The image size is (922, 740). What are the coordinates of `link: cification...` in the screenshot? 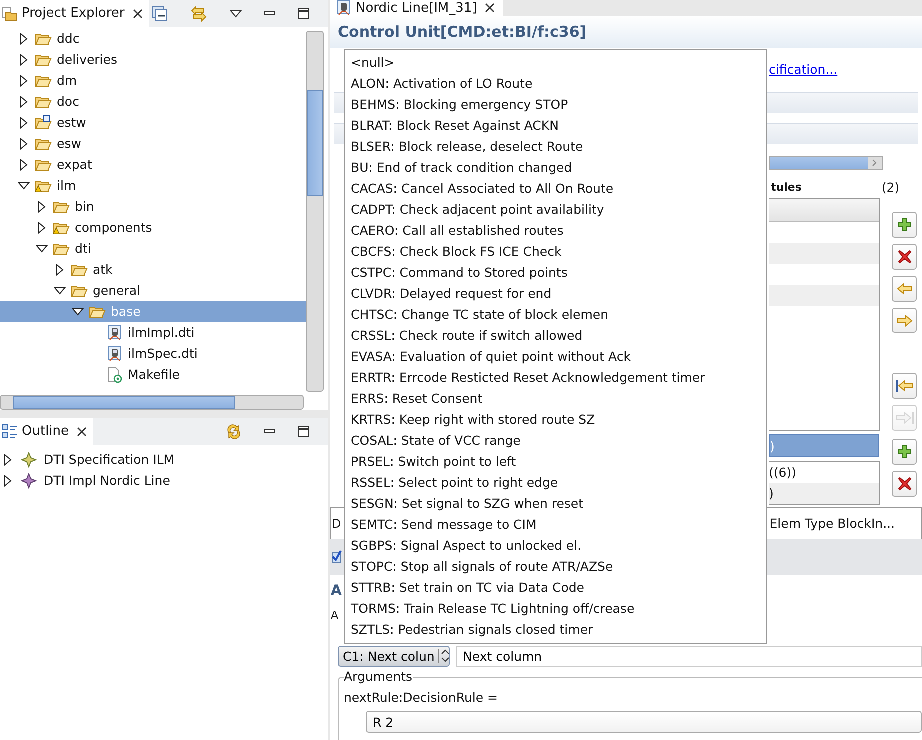 It's located at (803, 69).